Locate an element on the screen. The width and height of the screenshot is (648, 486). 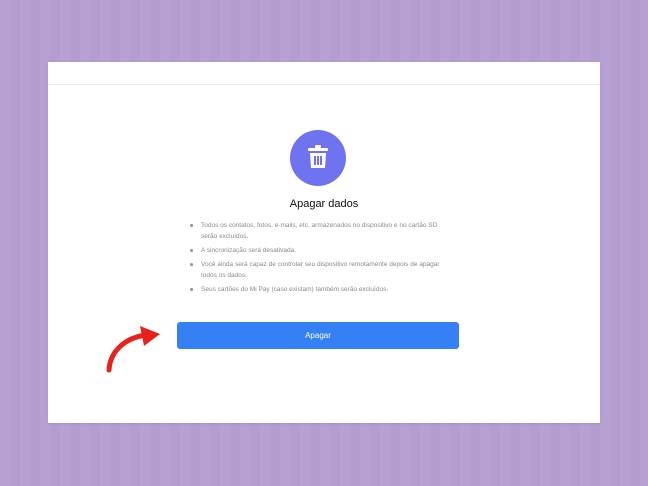
list-item: A sincronização será desativada. is located at coordinates (309, 250).